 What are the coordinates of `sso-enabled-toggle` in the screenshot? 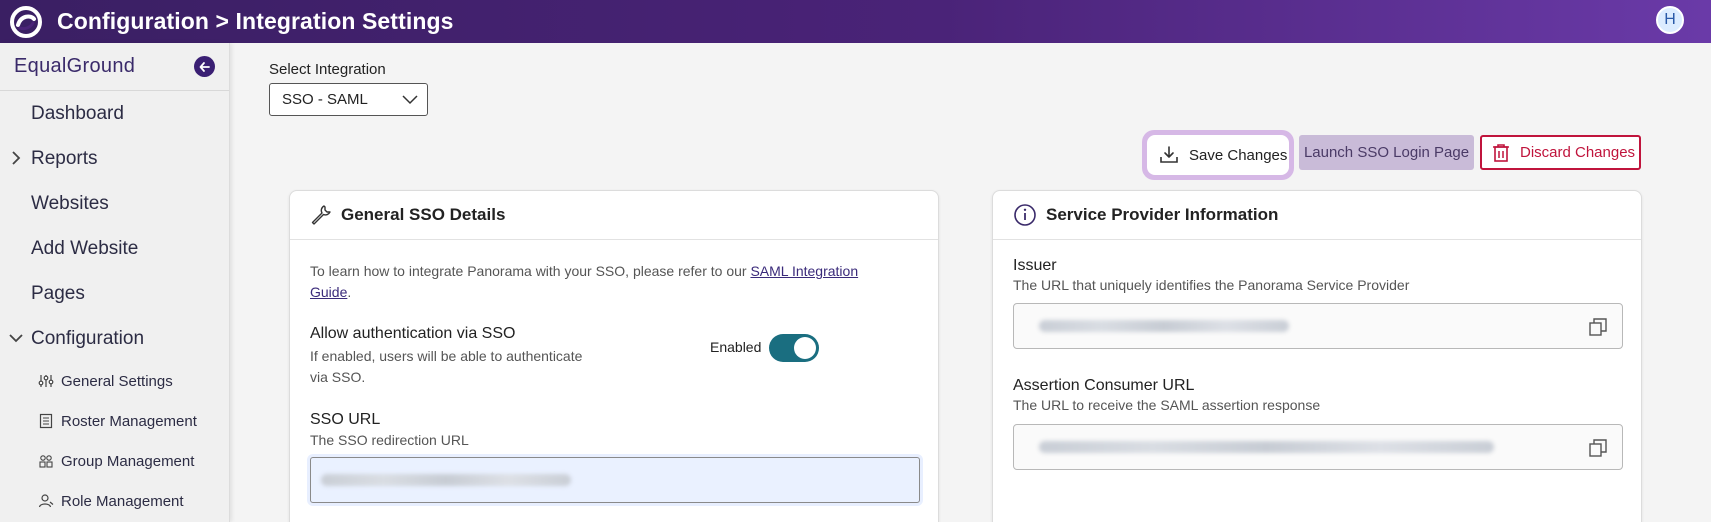 It's located at (794, 348).